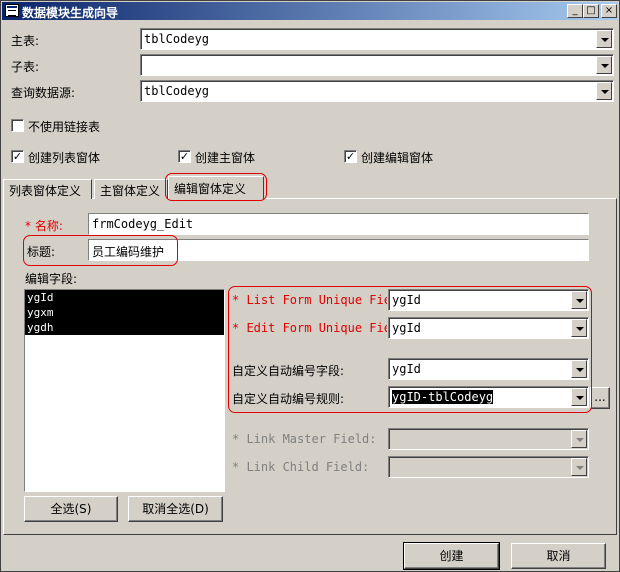 The width and height of the screenshot is (620, 572). I want to click on edit-fields-list: ygId ygxm ygdh, so click(124, 390).